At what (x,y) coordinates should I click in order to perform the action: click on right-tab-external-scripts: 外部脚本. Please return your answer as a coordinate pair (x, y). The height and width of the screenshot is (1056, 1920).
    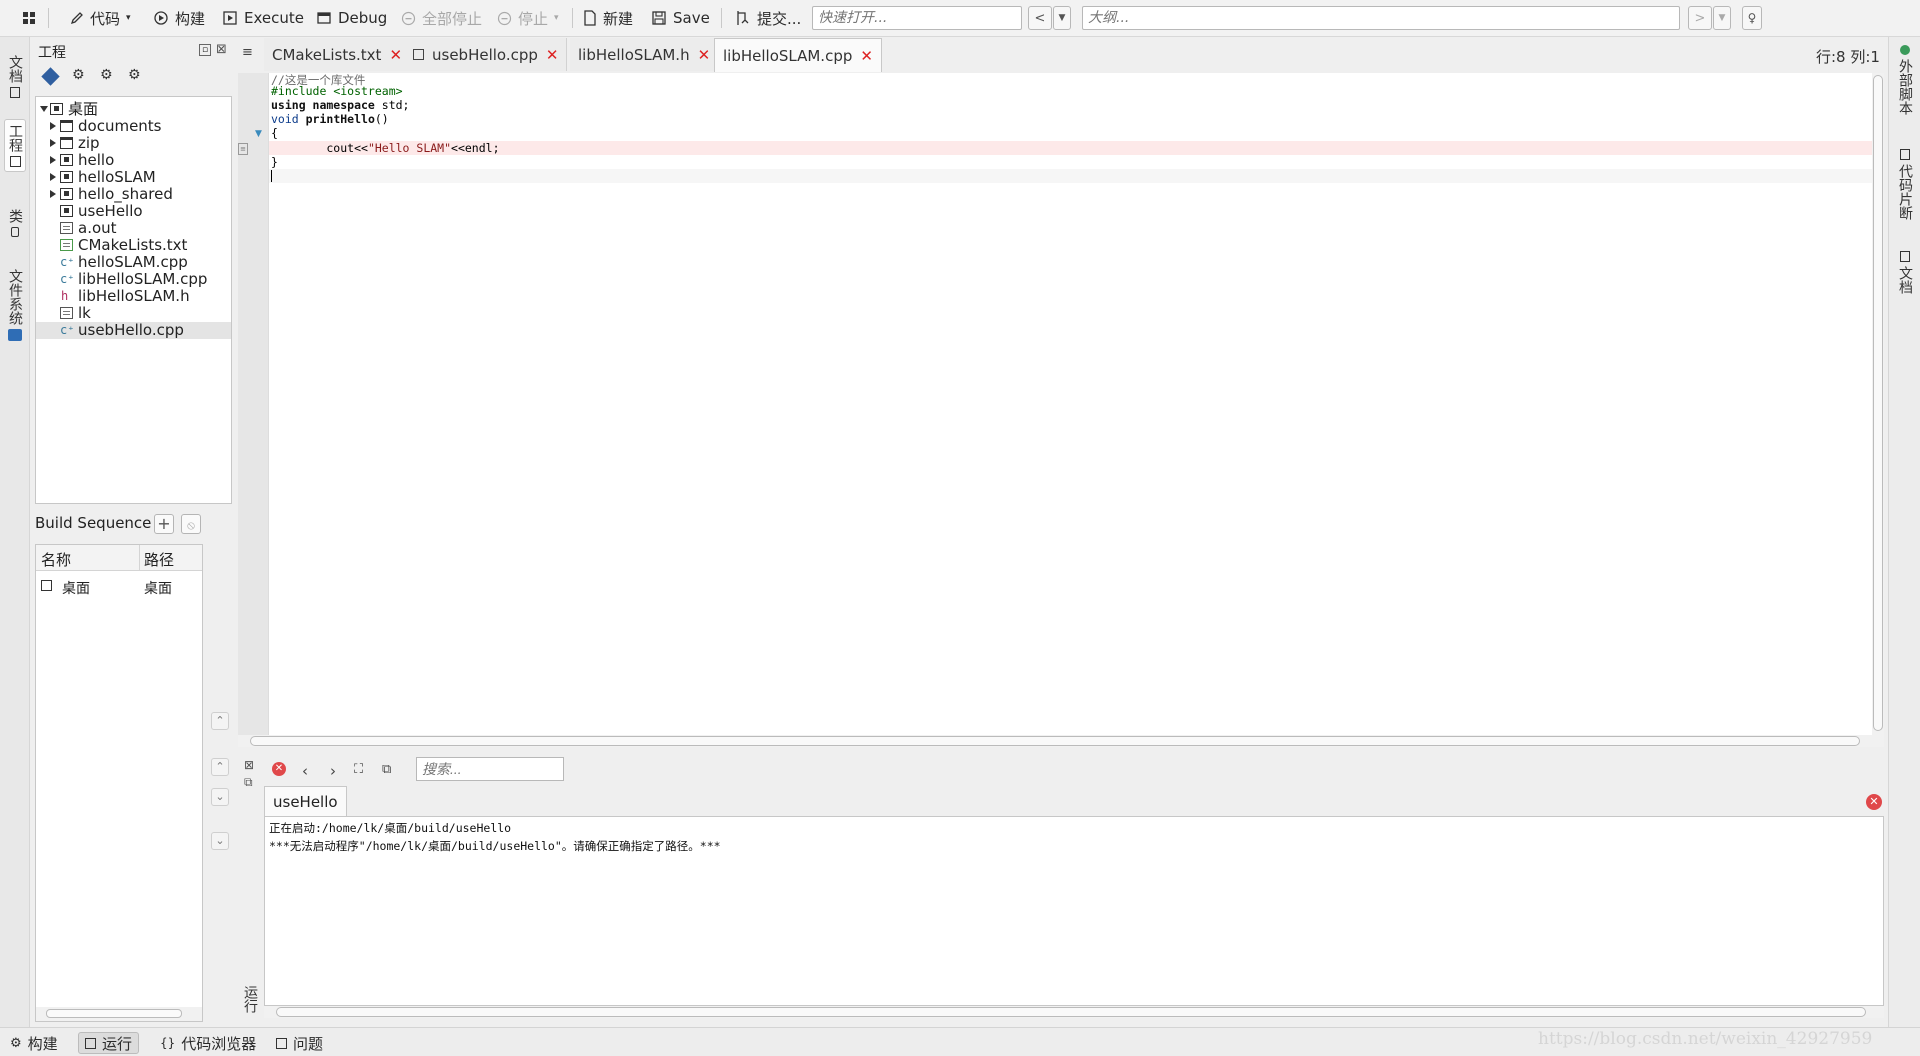
    Looking at the image, I should click on (1905, 80).